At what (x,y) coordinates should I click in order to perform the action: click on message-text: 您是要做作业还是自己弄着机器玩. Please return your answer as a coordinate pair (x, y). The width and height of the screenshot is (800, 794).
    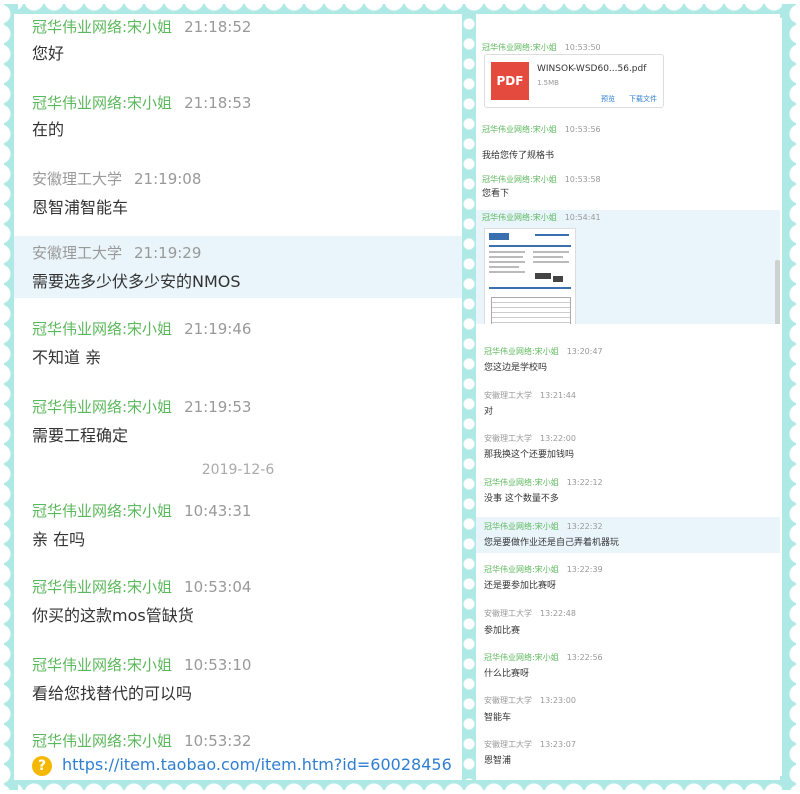
    Looking at the image, I should click on (552, 543).